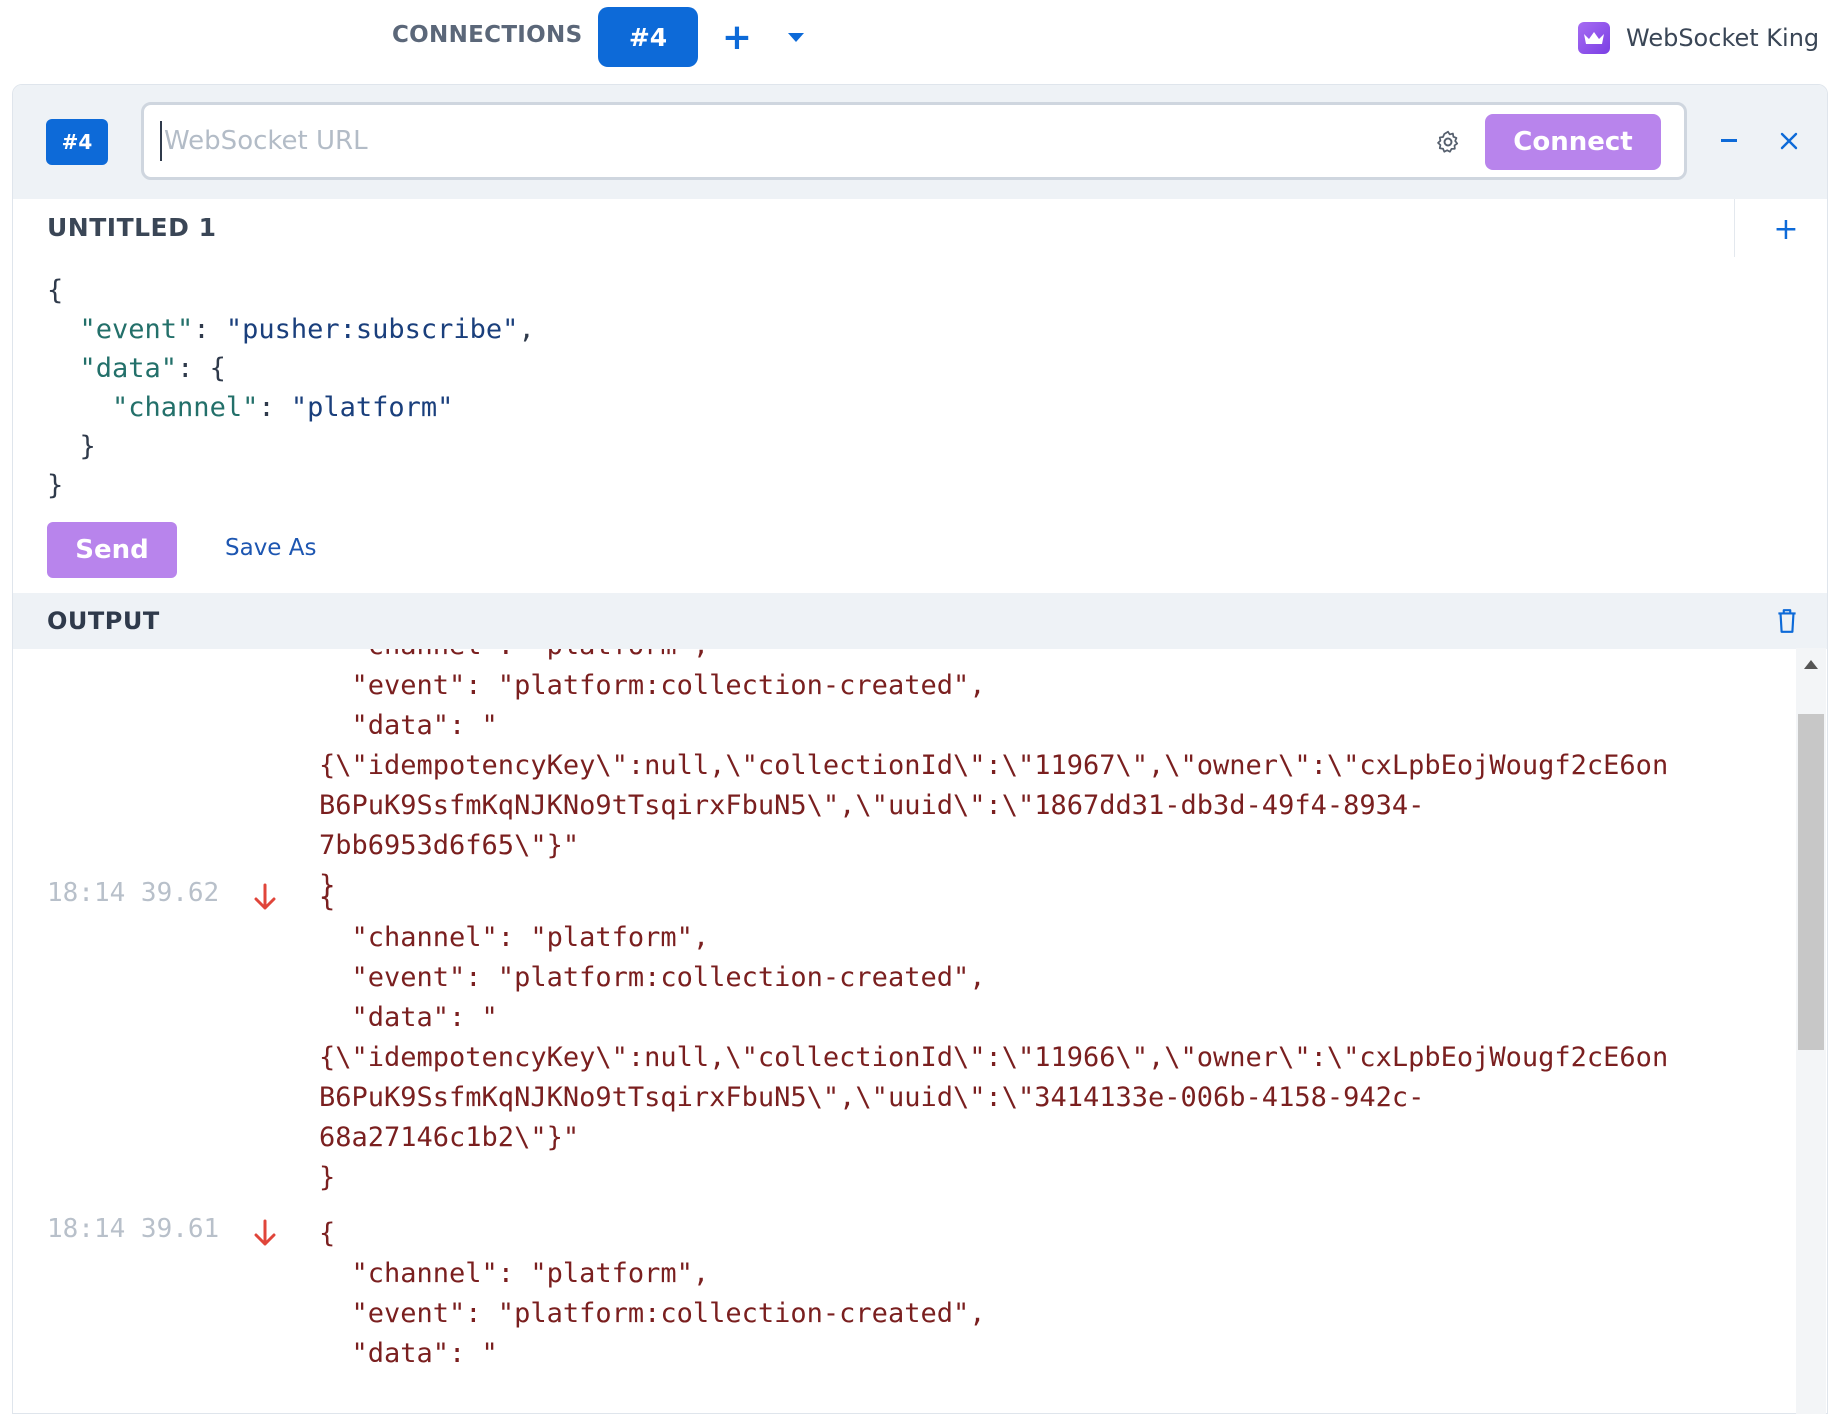  Describe the element at coordinates (291, 388) in the screenshot. I see `message-editor: { "event": "pusher:subscribe", "data"` at that location.